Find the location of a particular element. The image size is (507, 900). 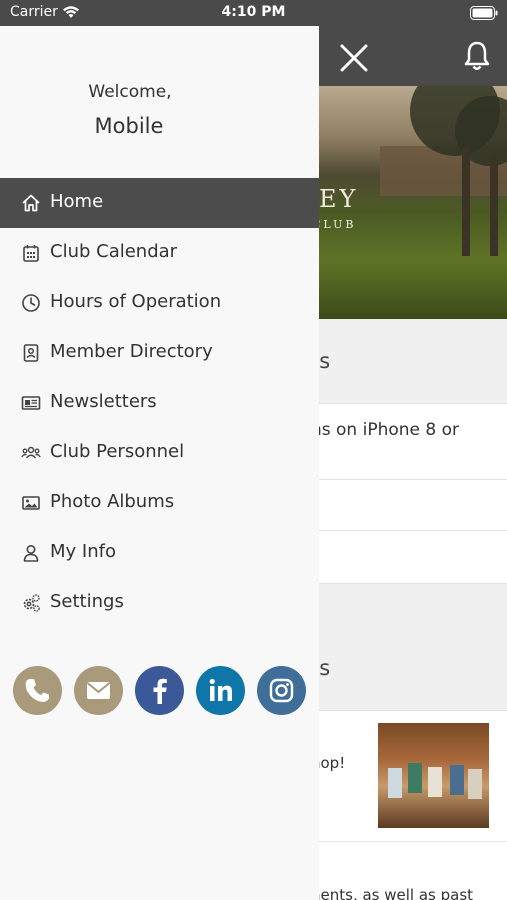

list-item-text: nents, as well as past is located at coordinates (392, 893).